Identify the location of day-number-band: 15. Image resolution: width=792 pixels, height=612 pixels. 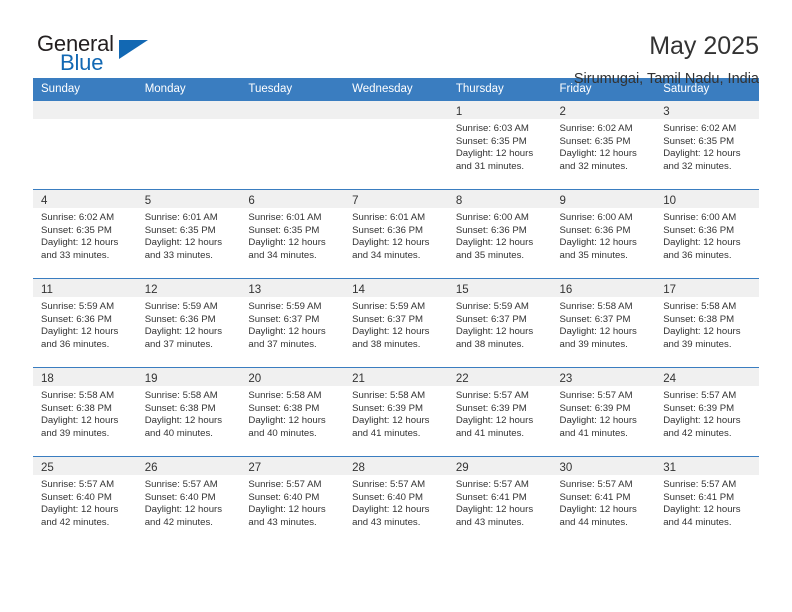
(499, 288).